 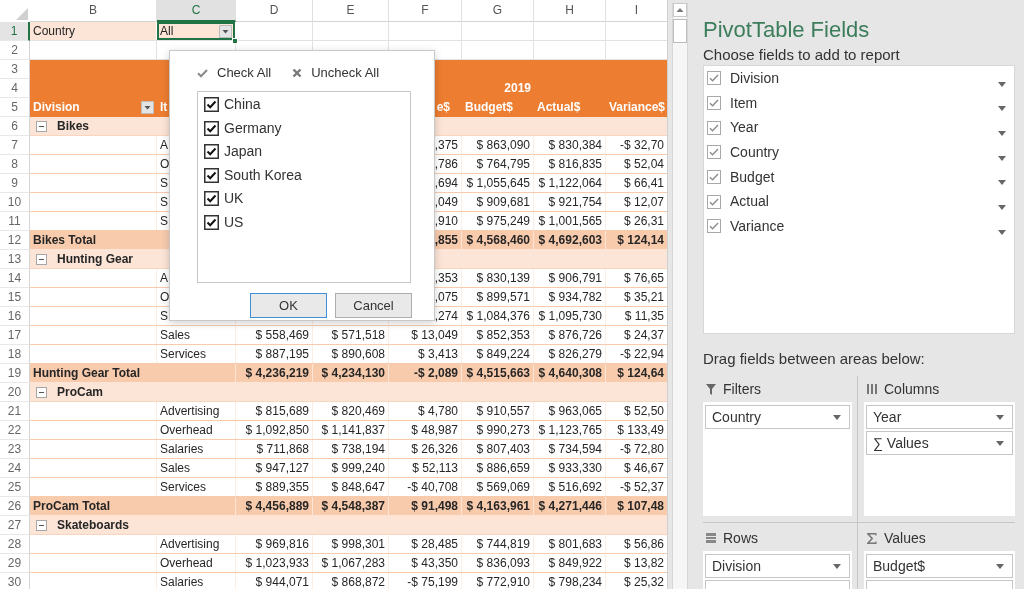 I want to click on field-item: Country, so click(x=852, y=152).